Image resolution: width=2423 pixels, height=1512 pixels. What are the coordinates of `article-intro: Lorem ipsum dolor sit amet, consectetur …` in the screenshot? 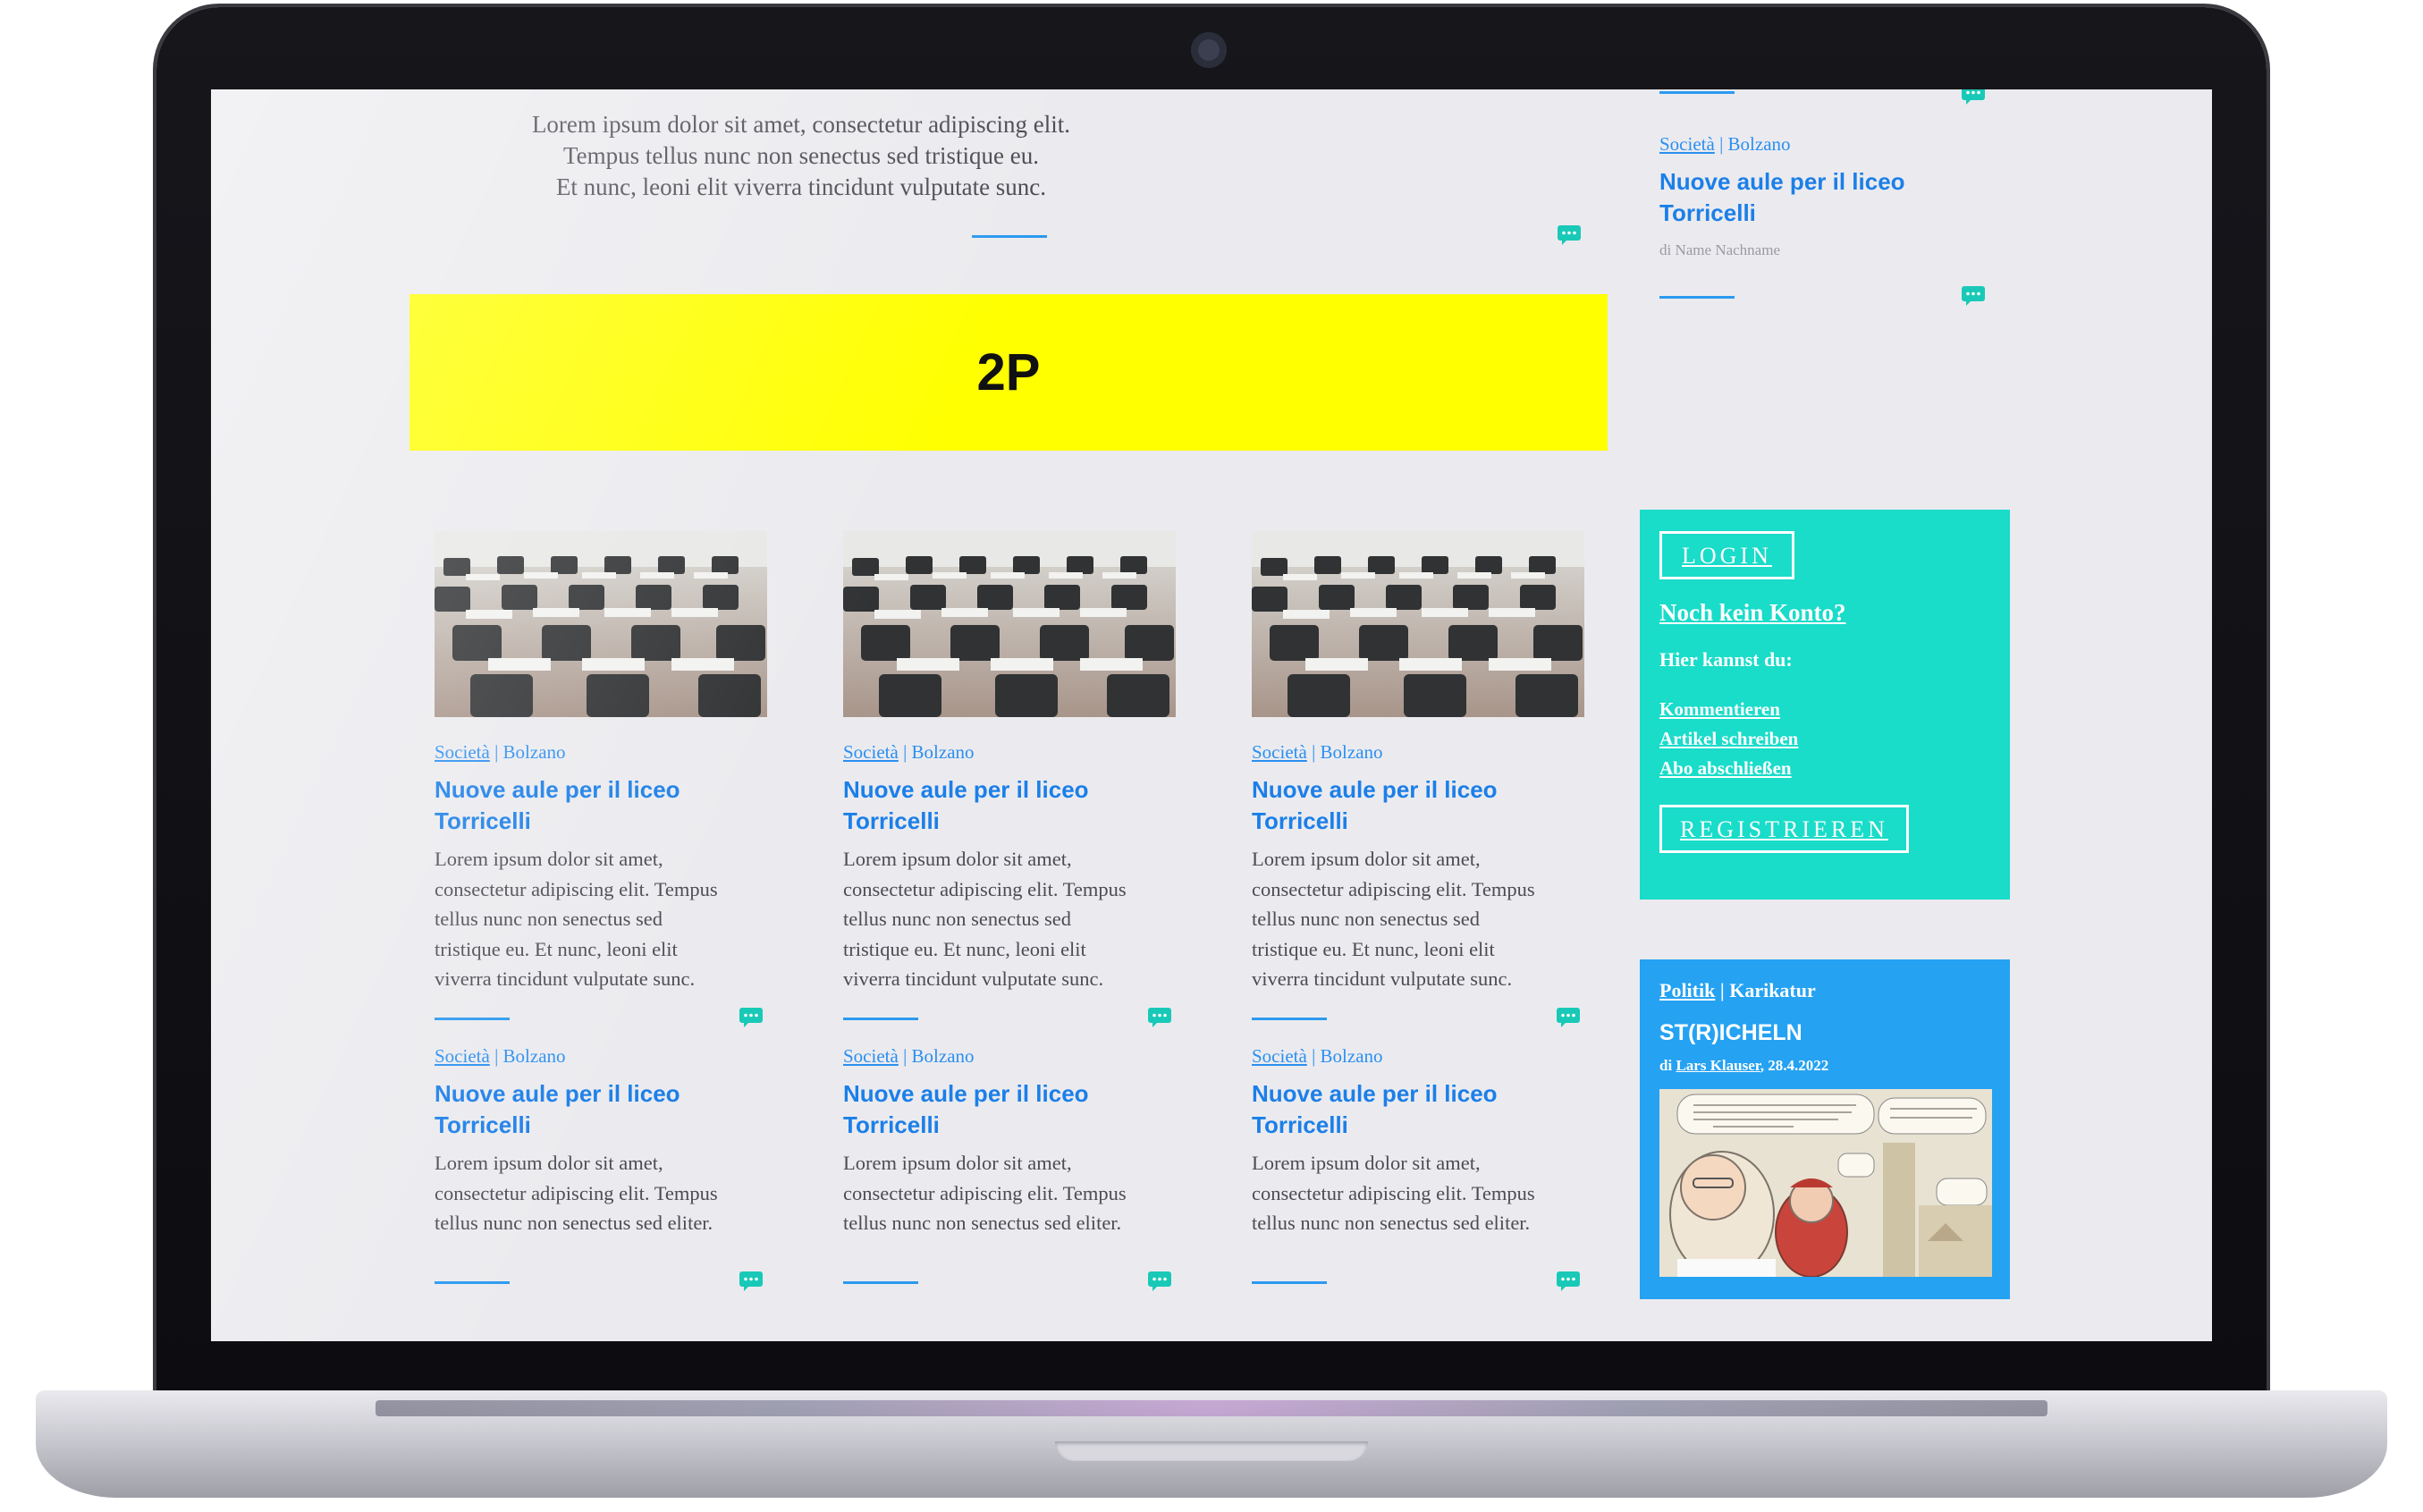 It's located at (801, 156).